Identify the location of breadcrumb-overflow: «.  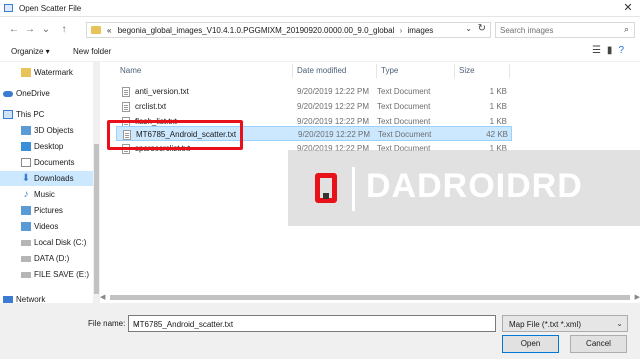
(109, 30).